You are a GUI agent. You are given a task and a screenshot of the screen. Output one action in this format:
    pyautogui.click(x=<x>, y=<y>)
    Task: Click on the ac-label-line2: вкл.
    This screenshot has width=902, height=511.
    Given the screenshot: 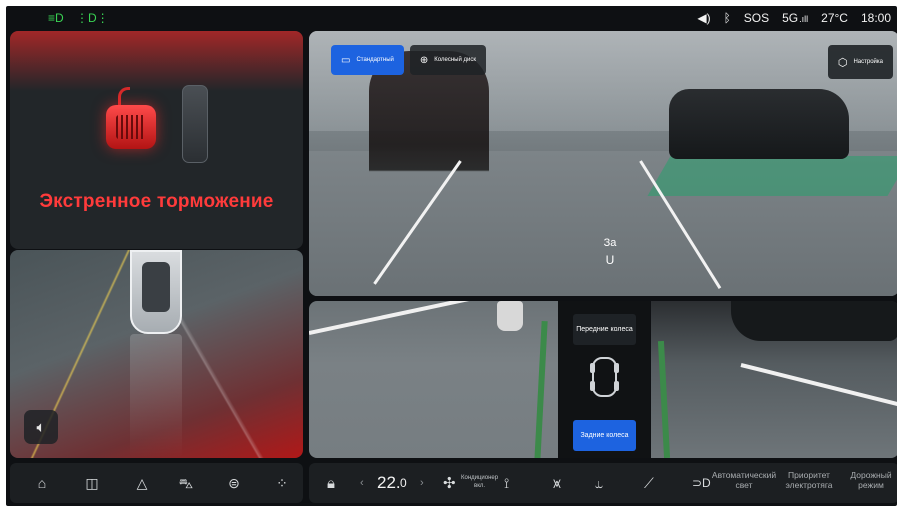 What is the action you would take?
    pyautogui.click(x=480, y=486)
    